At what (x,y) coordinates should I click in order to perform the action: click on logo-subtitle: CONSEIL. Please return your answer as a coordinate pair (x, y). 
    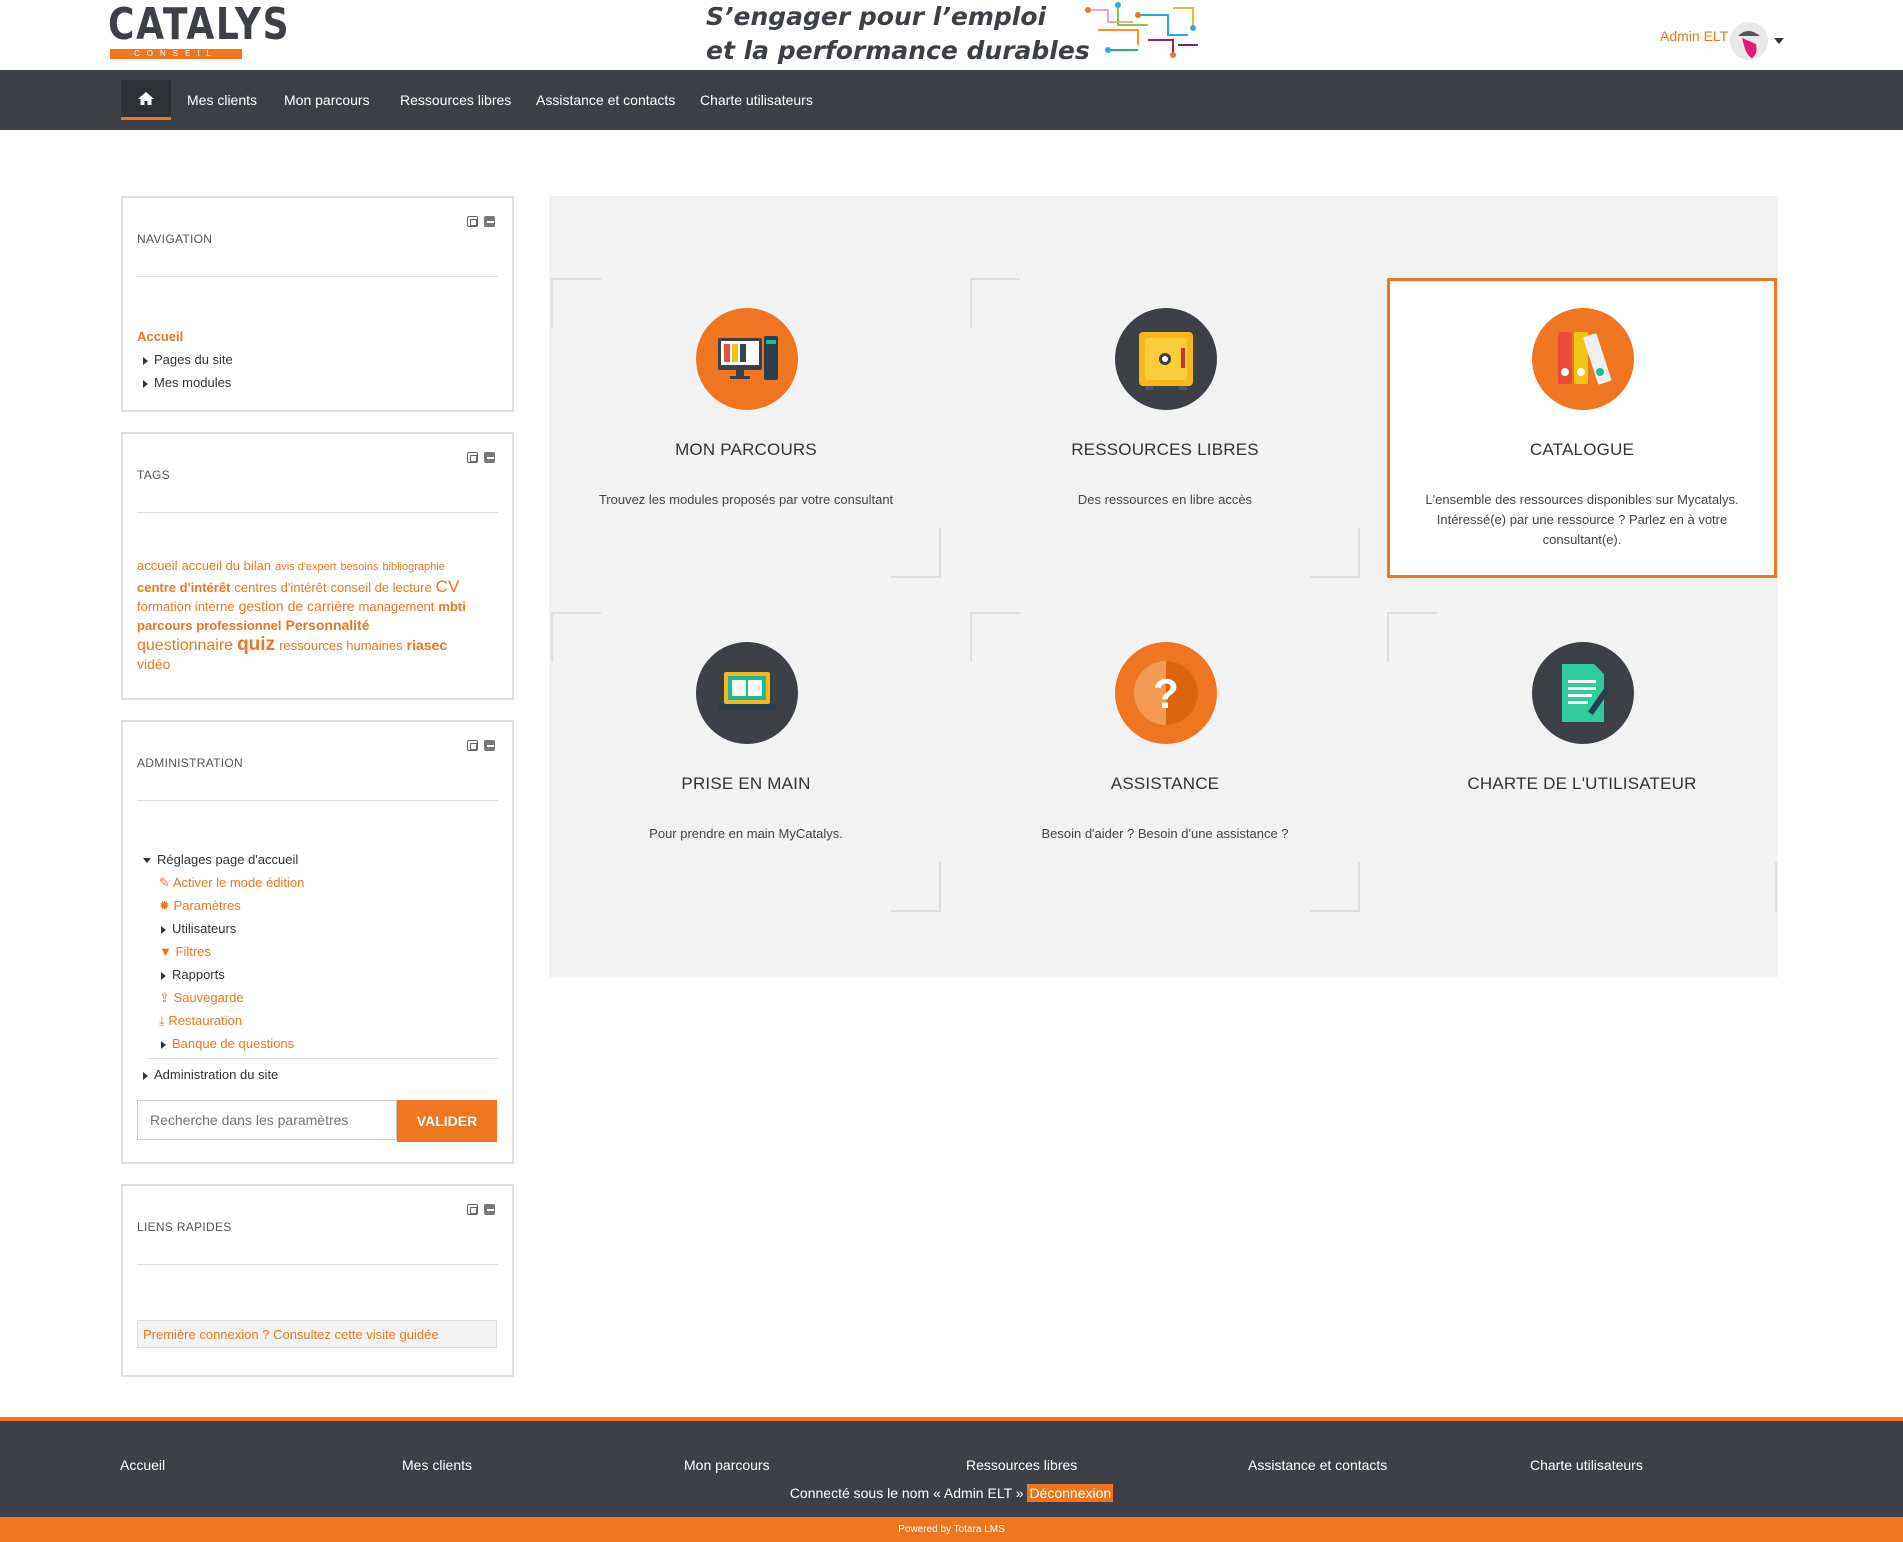
    Looking at the image, I should click on (176, 53).